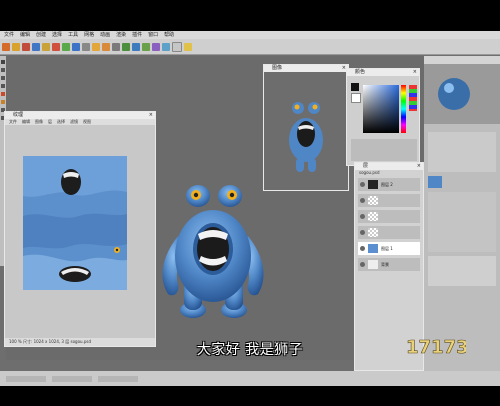 This screenshot has height=406, width=500. I want to click on render-view-icon, so click(96, 46).